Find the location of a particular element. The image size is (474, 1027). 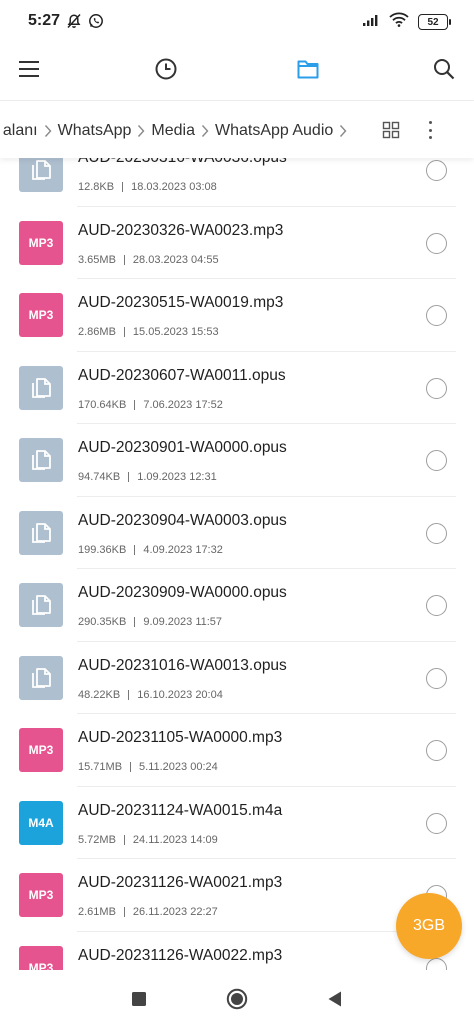

file-name: AUD-20230607-WA0011.opus is located at coordinates (182, 375).